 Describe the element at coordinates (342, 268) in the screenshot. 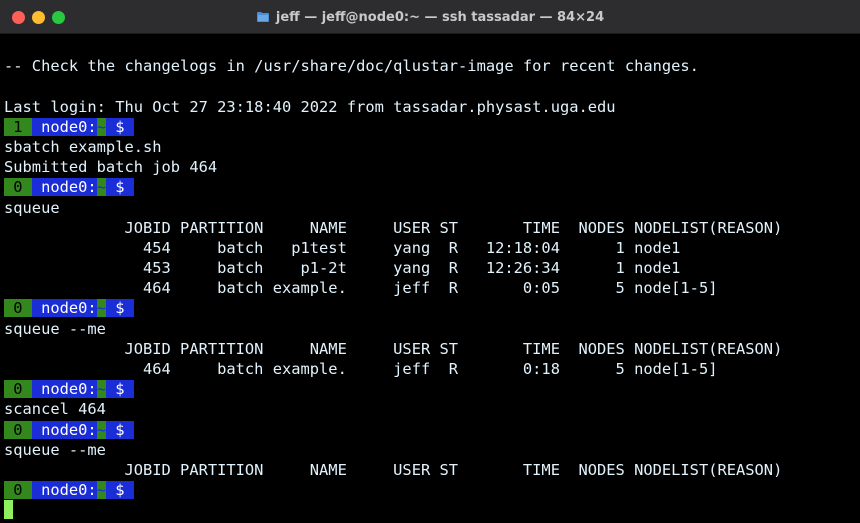

I see `terminal-line: 453 batch p1-2t yang R 12:26:34 1 node1` at that location.